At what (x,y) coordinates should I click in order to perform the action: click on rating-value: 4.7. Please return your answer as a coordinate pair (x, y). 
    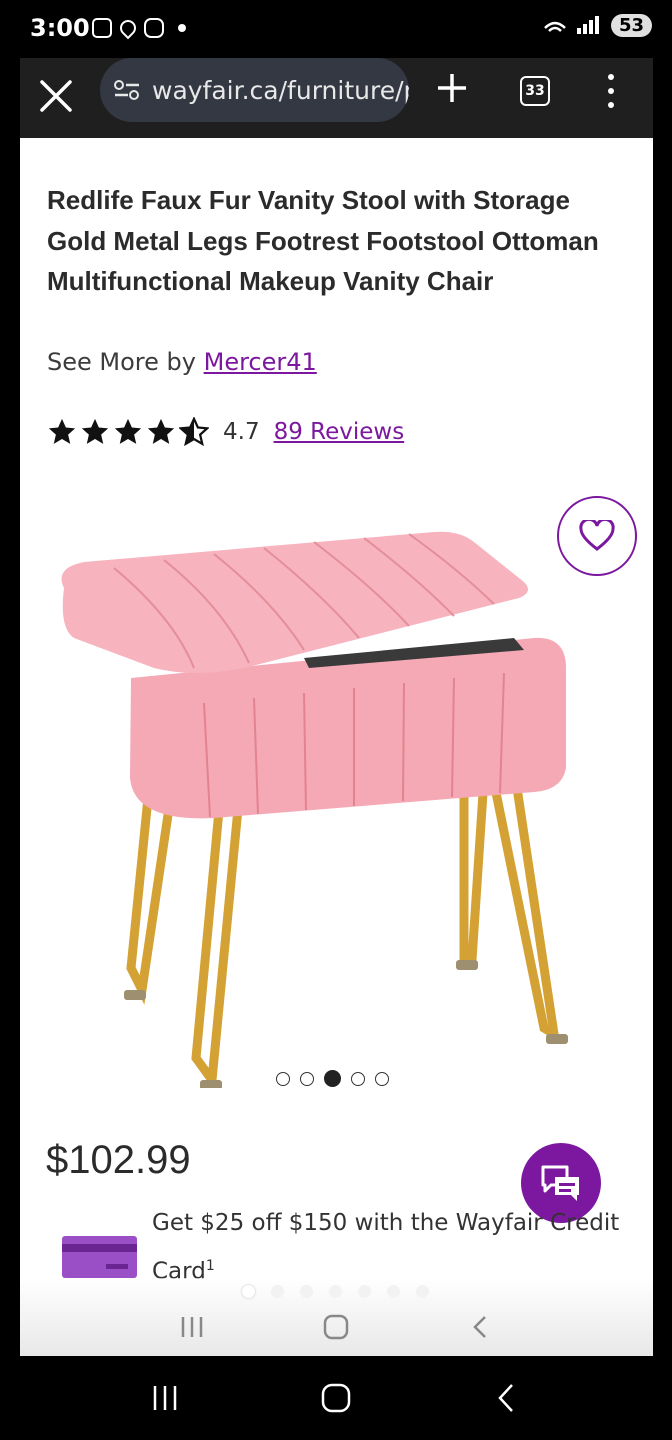
    Looking at the image, I should click on (241, 432).